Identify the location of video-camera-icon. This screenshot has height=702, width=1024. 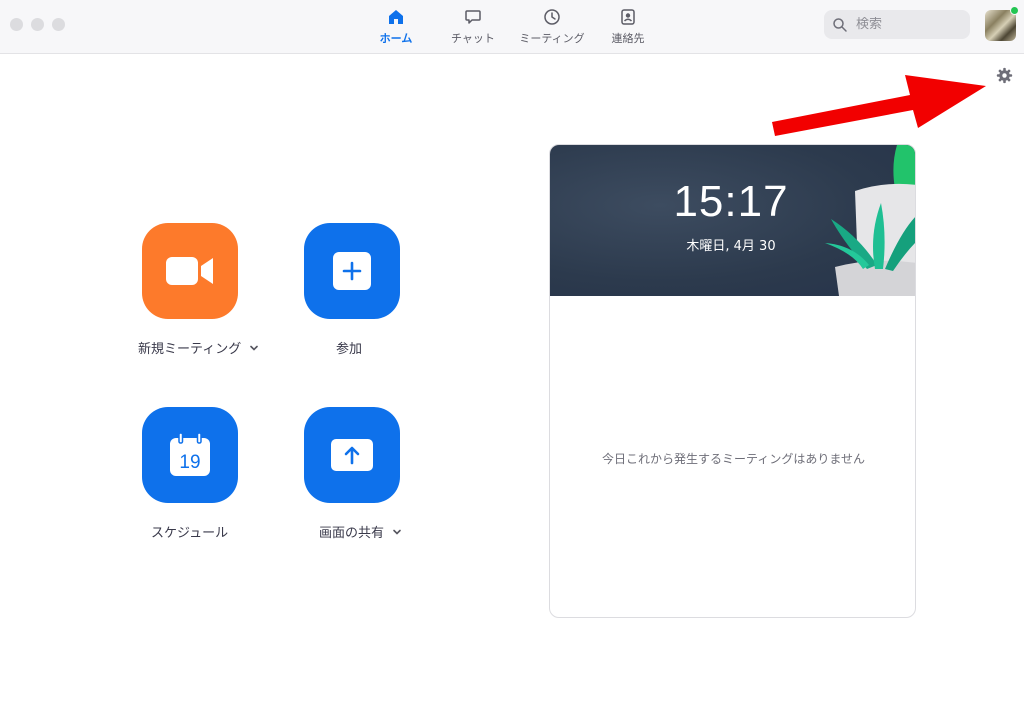
(189, 271).